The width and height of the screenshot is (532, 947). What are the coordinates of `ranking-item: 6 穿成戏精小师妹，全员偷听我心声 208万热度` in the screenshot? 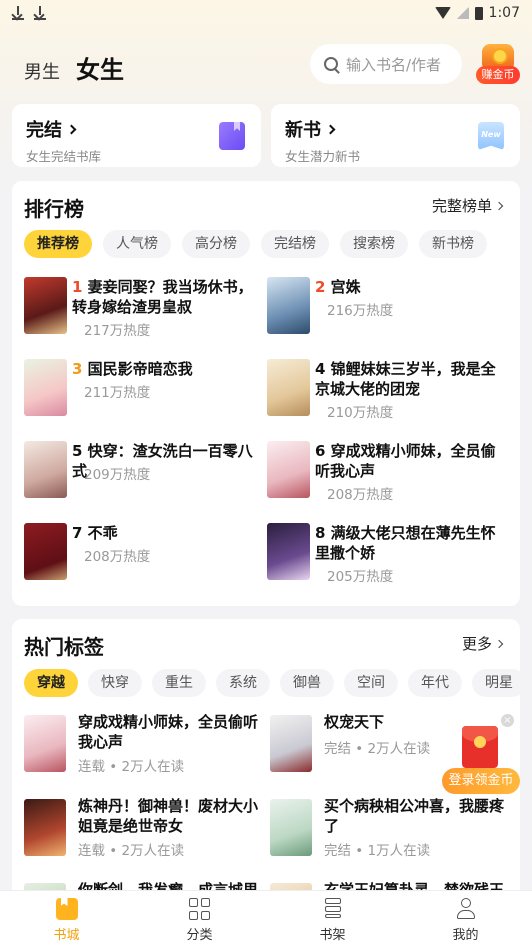 It's located at (387, 473).